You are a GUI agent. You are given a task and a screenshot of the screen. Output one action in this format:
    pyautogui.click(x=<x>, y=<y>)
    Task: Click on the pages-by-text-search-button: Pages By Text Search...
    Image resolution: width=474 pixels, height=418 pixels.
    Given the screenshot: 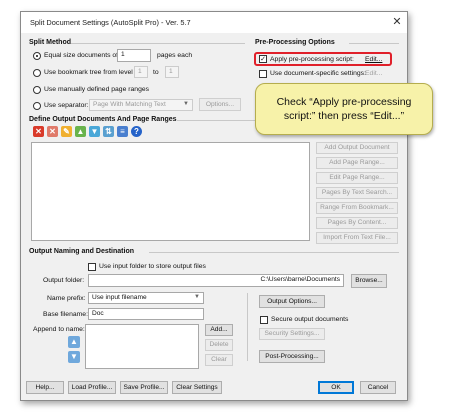 What is the action you would take?
    pyautogui.click(x=357, y=193)
    